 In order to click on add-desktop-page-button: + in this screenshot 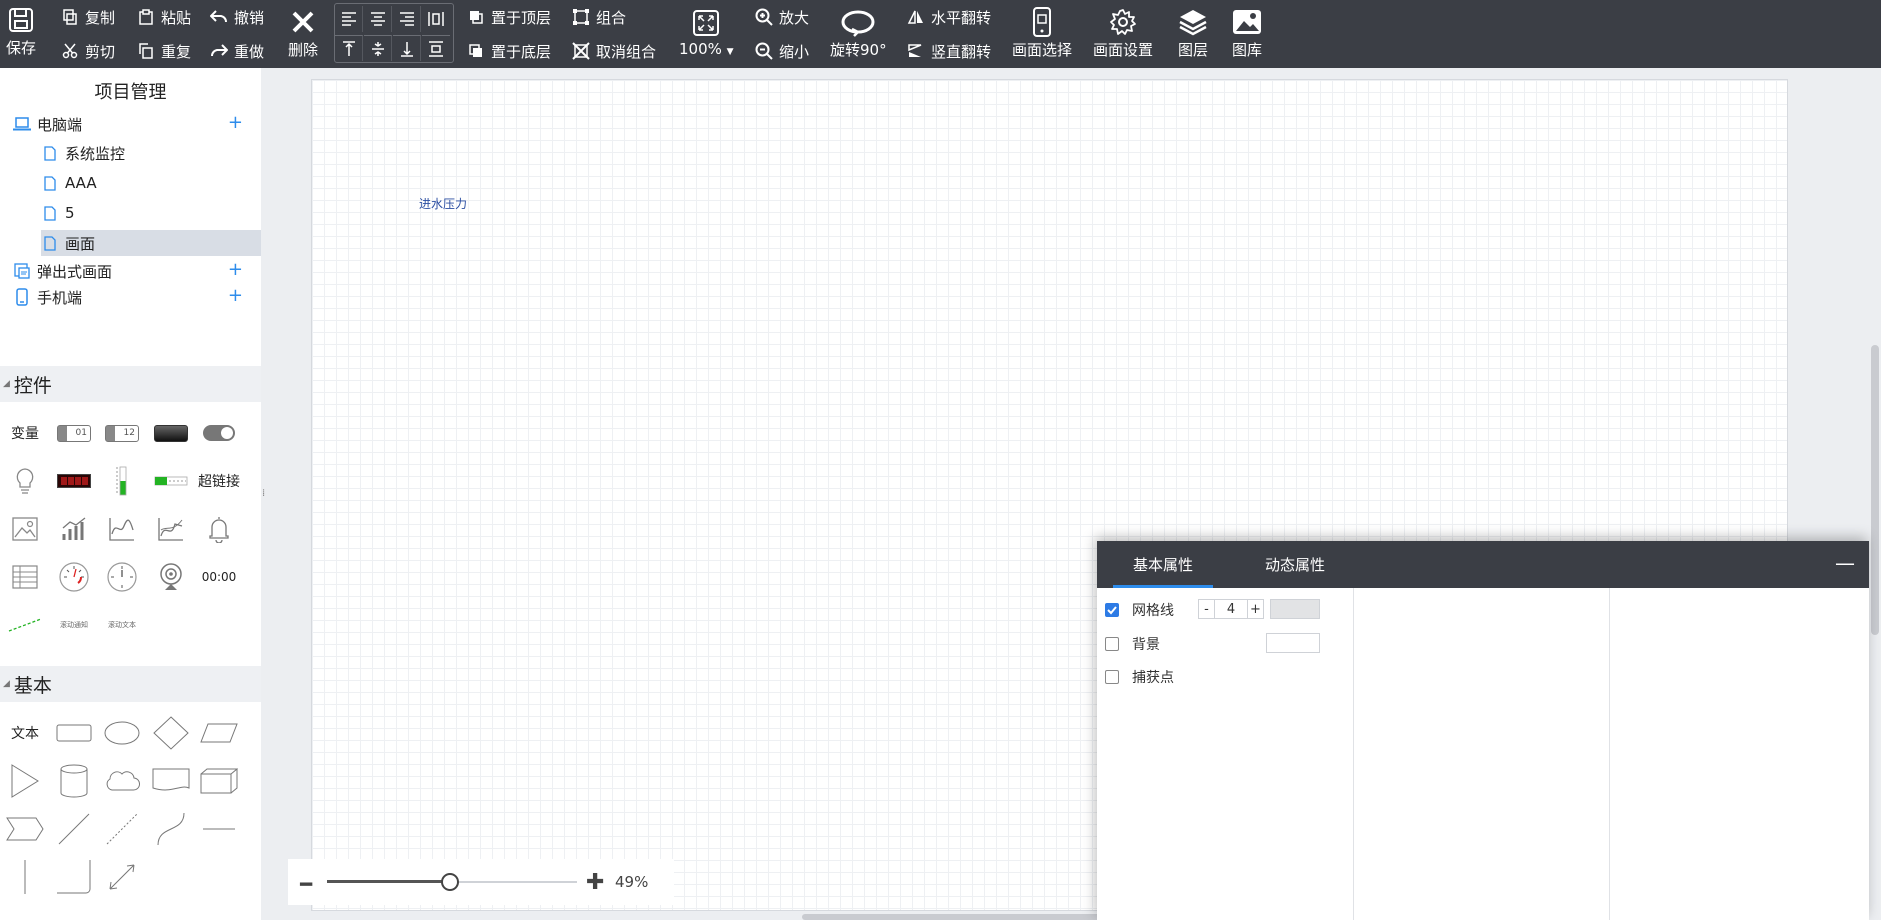, I will do `click(235, 122)`.